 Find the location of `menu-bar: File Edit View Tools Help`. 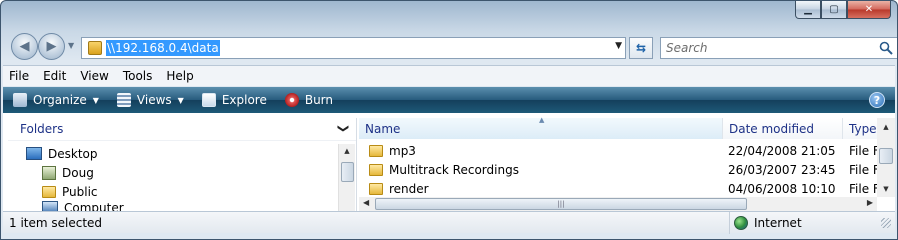

menu-bar: File Edit View Tools Help is located at coordinates (449, 75).